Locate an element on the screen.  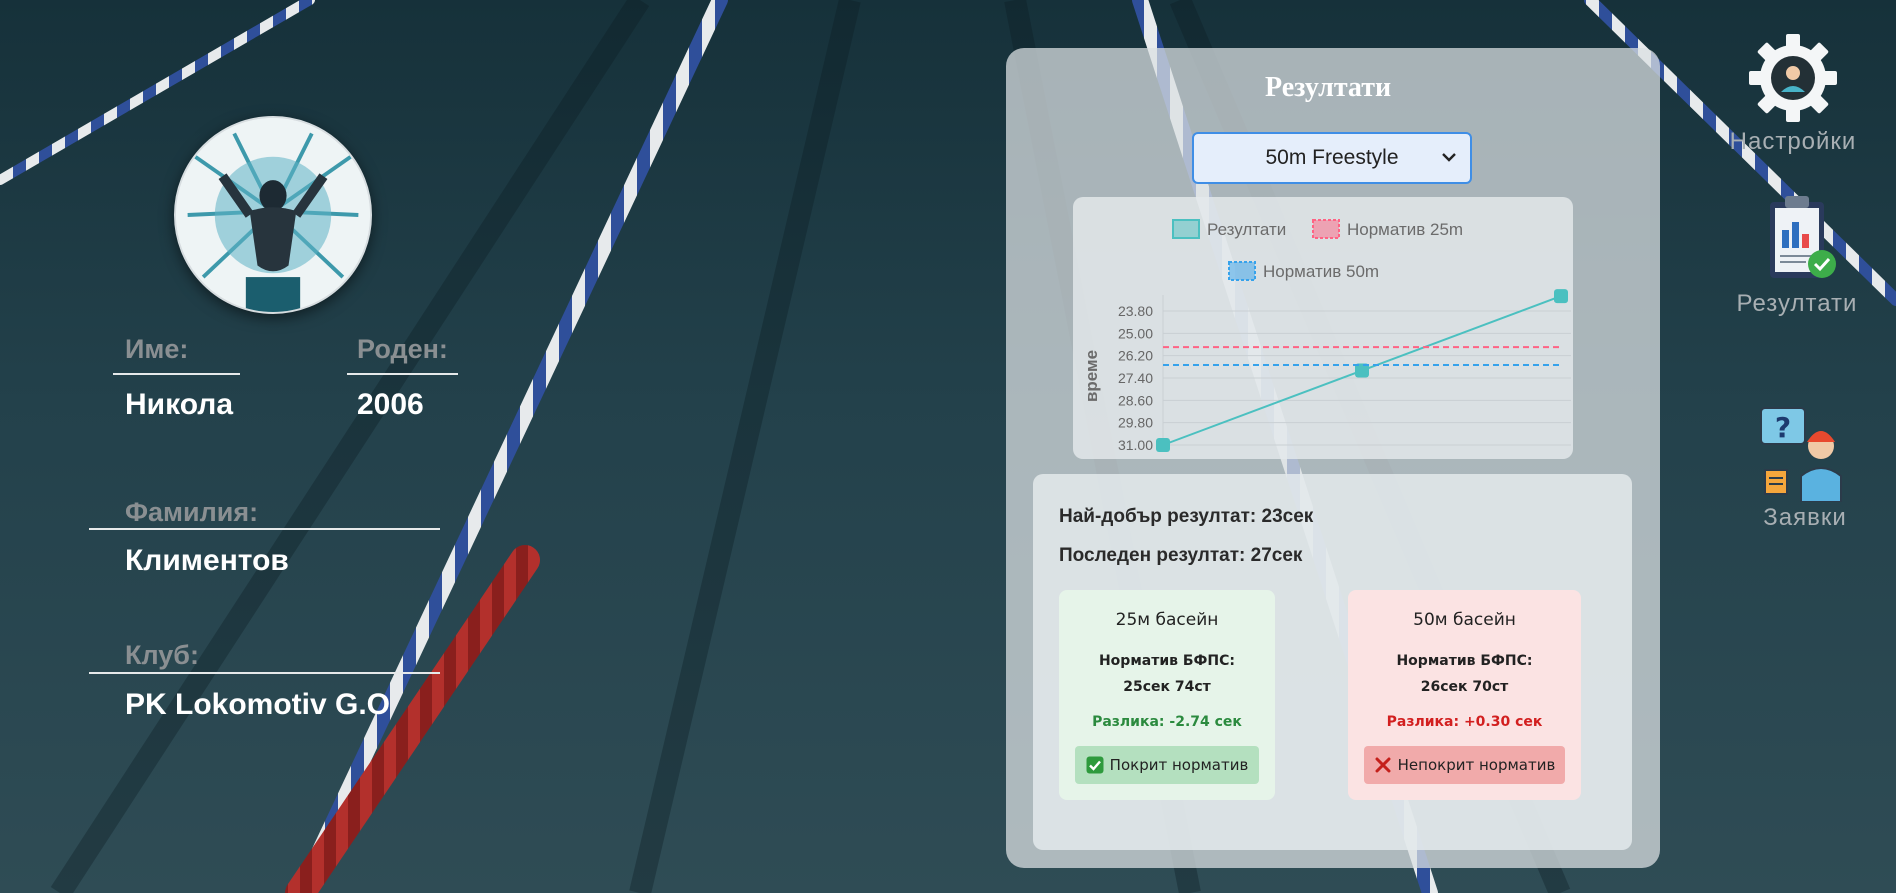
y-tick-label: 27.40 is located at coordinates (1135, 378).